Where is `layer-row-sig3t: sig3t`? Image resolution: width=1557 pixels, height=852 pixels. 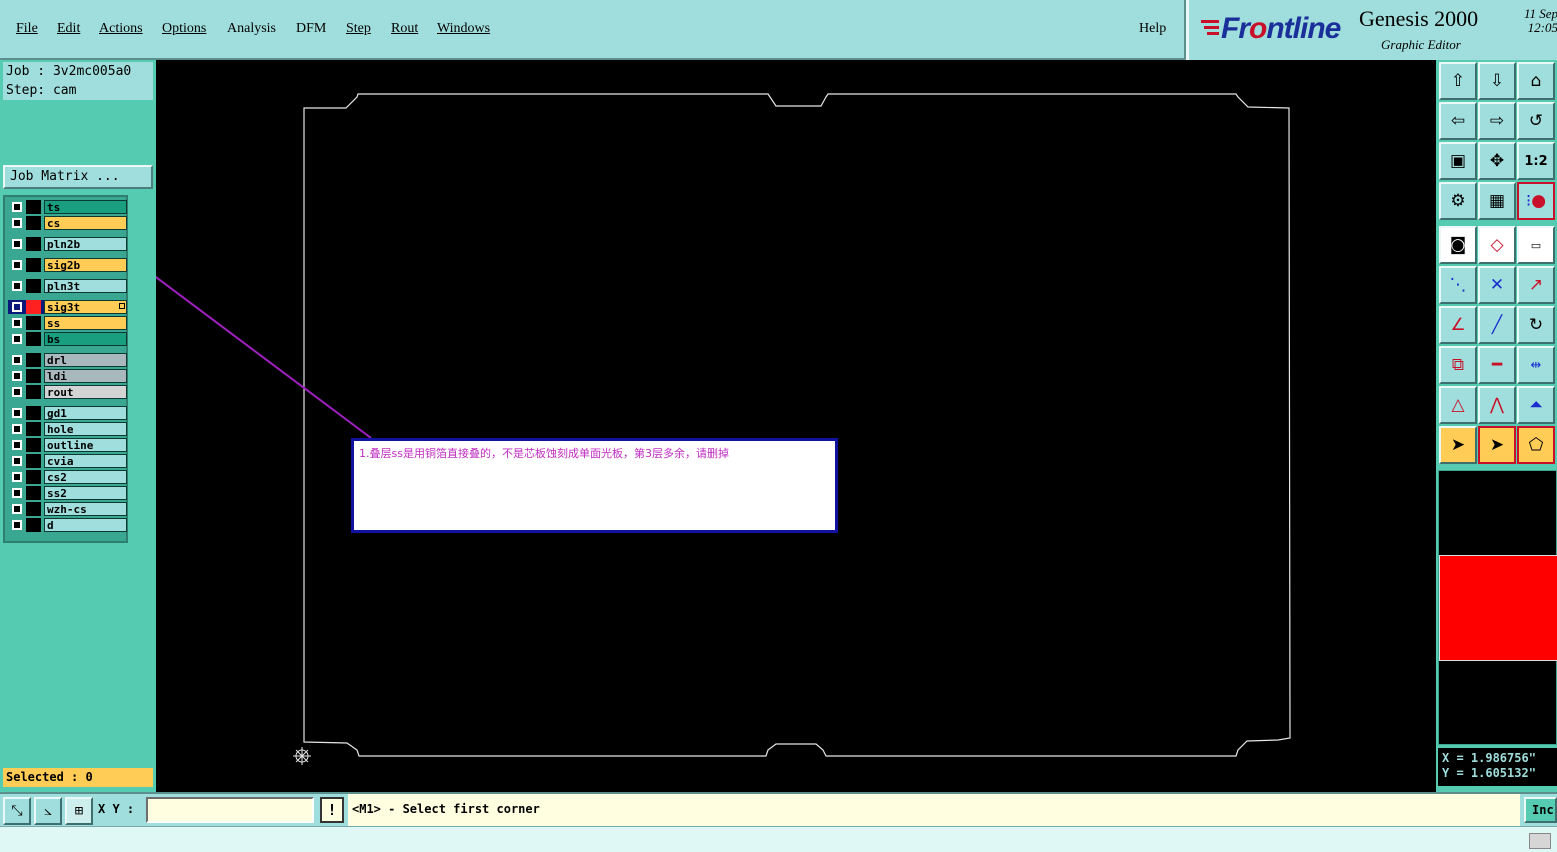 layer-row-sig3t: sig3t is located at coordinates (67, 307).